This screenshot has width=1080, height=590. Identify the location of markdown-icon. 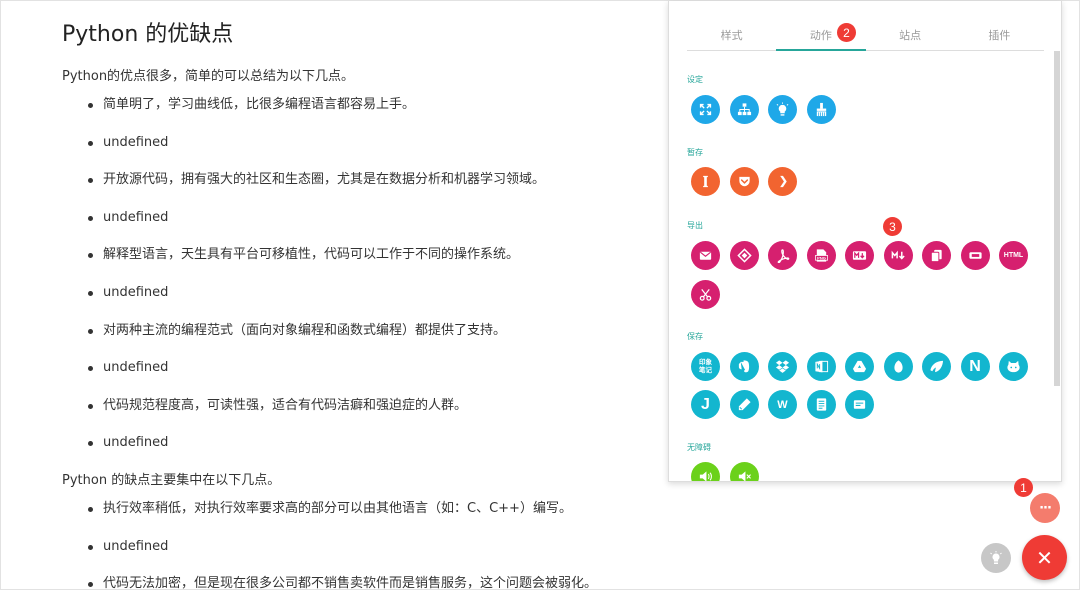
(859, 255).